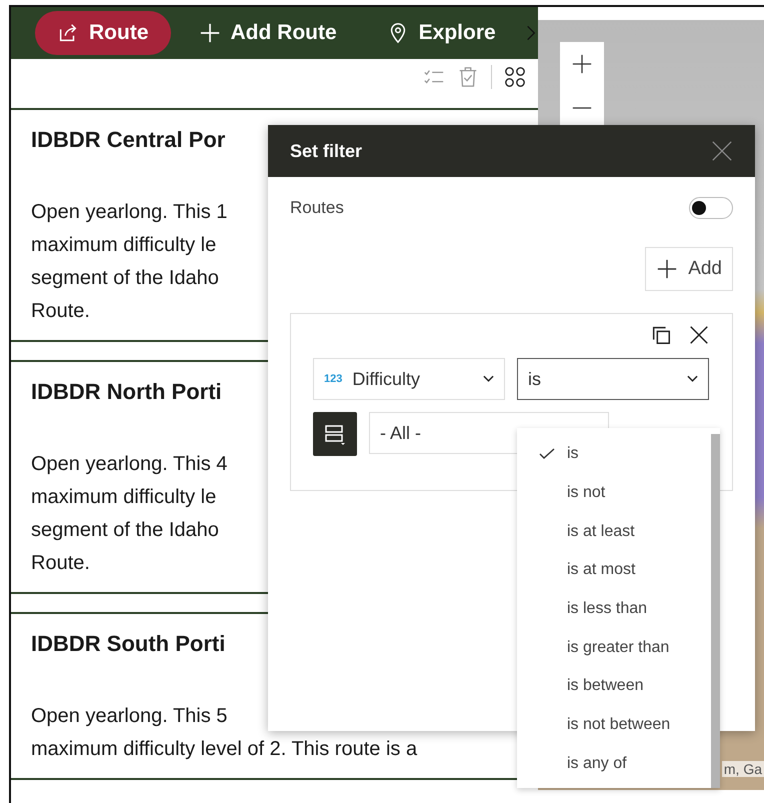 The height and width of the screenshot is (803, 764). Describe the element at coordinates (586, 493) in the screenshot. I see `option-label: is not` at that location.